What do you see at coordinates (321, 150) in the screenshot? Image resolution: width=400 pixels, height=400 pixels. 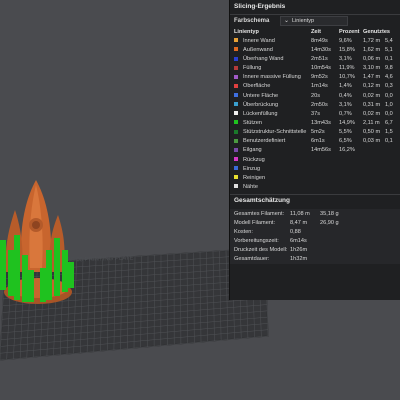 I see `line-type-time: 14m56s` at bounding box center [321, 150].